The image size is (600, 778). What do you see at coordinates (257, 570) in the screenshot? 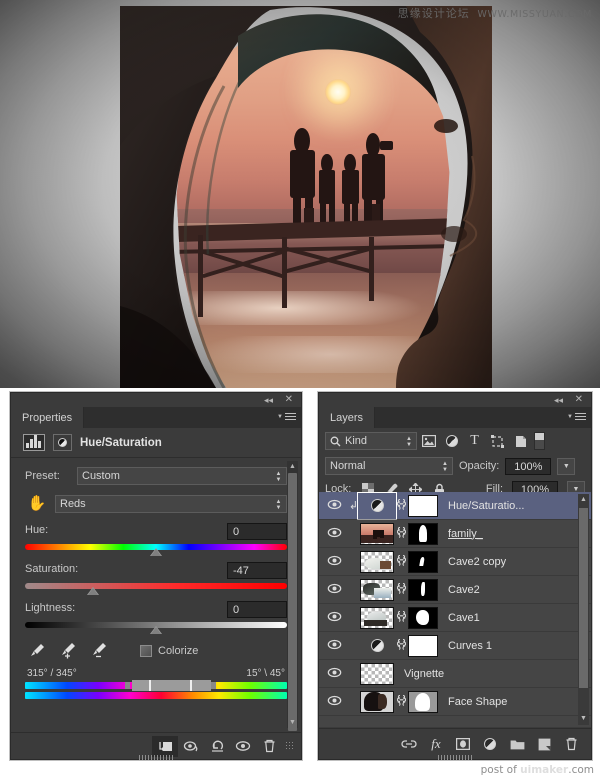
I see `saturation-value-input: -47` at bounding box center [257, 570].